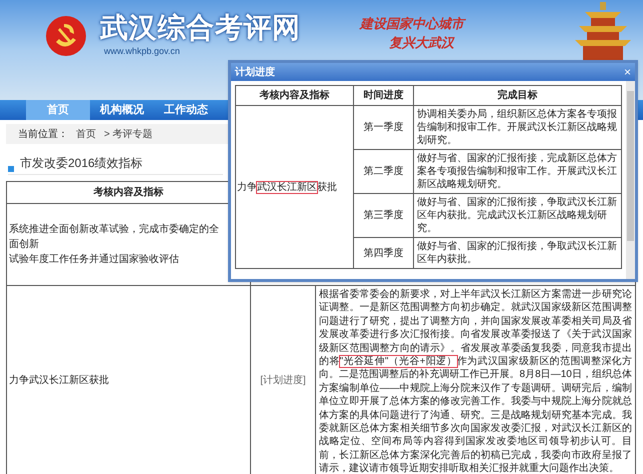 The height and width of the screenshot is (474, 643). I want to click on column-header: 时间进度, so click(384, 96).